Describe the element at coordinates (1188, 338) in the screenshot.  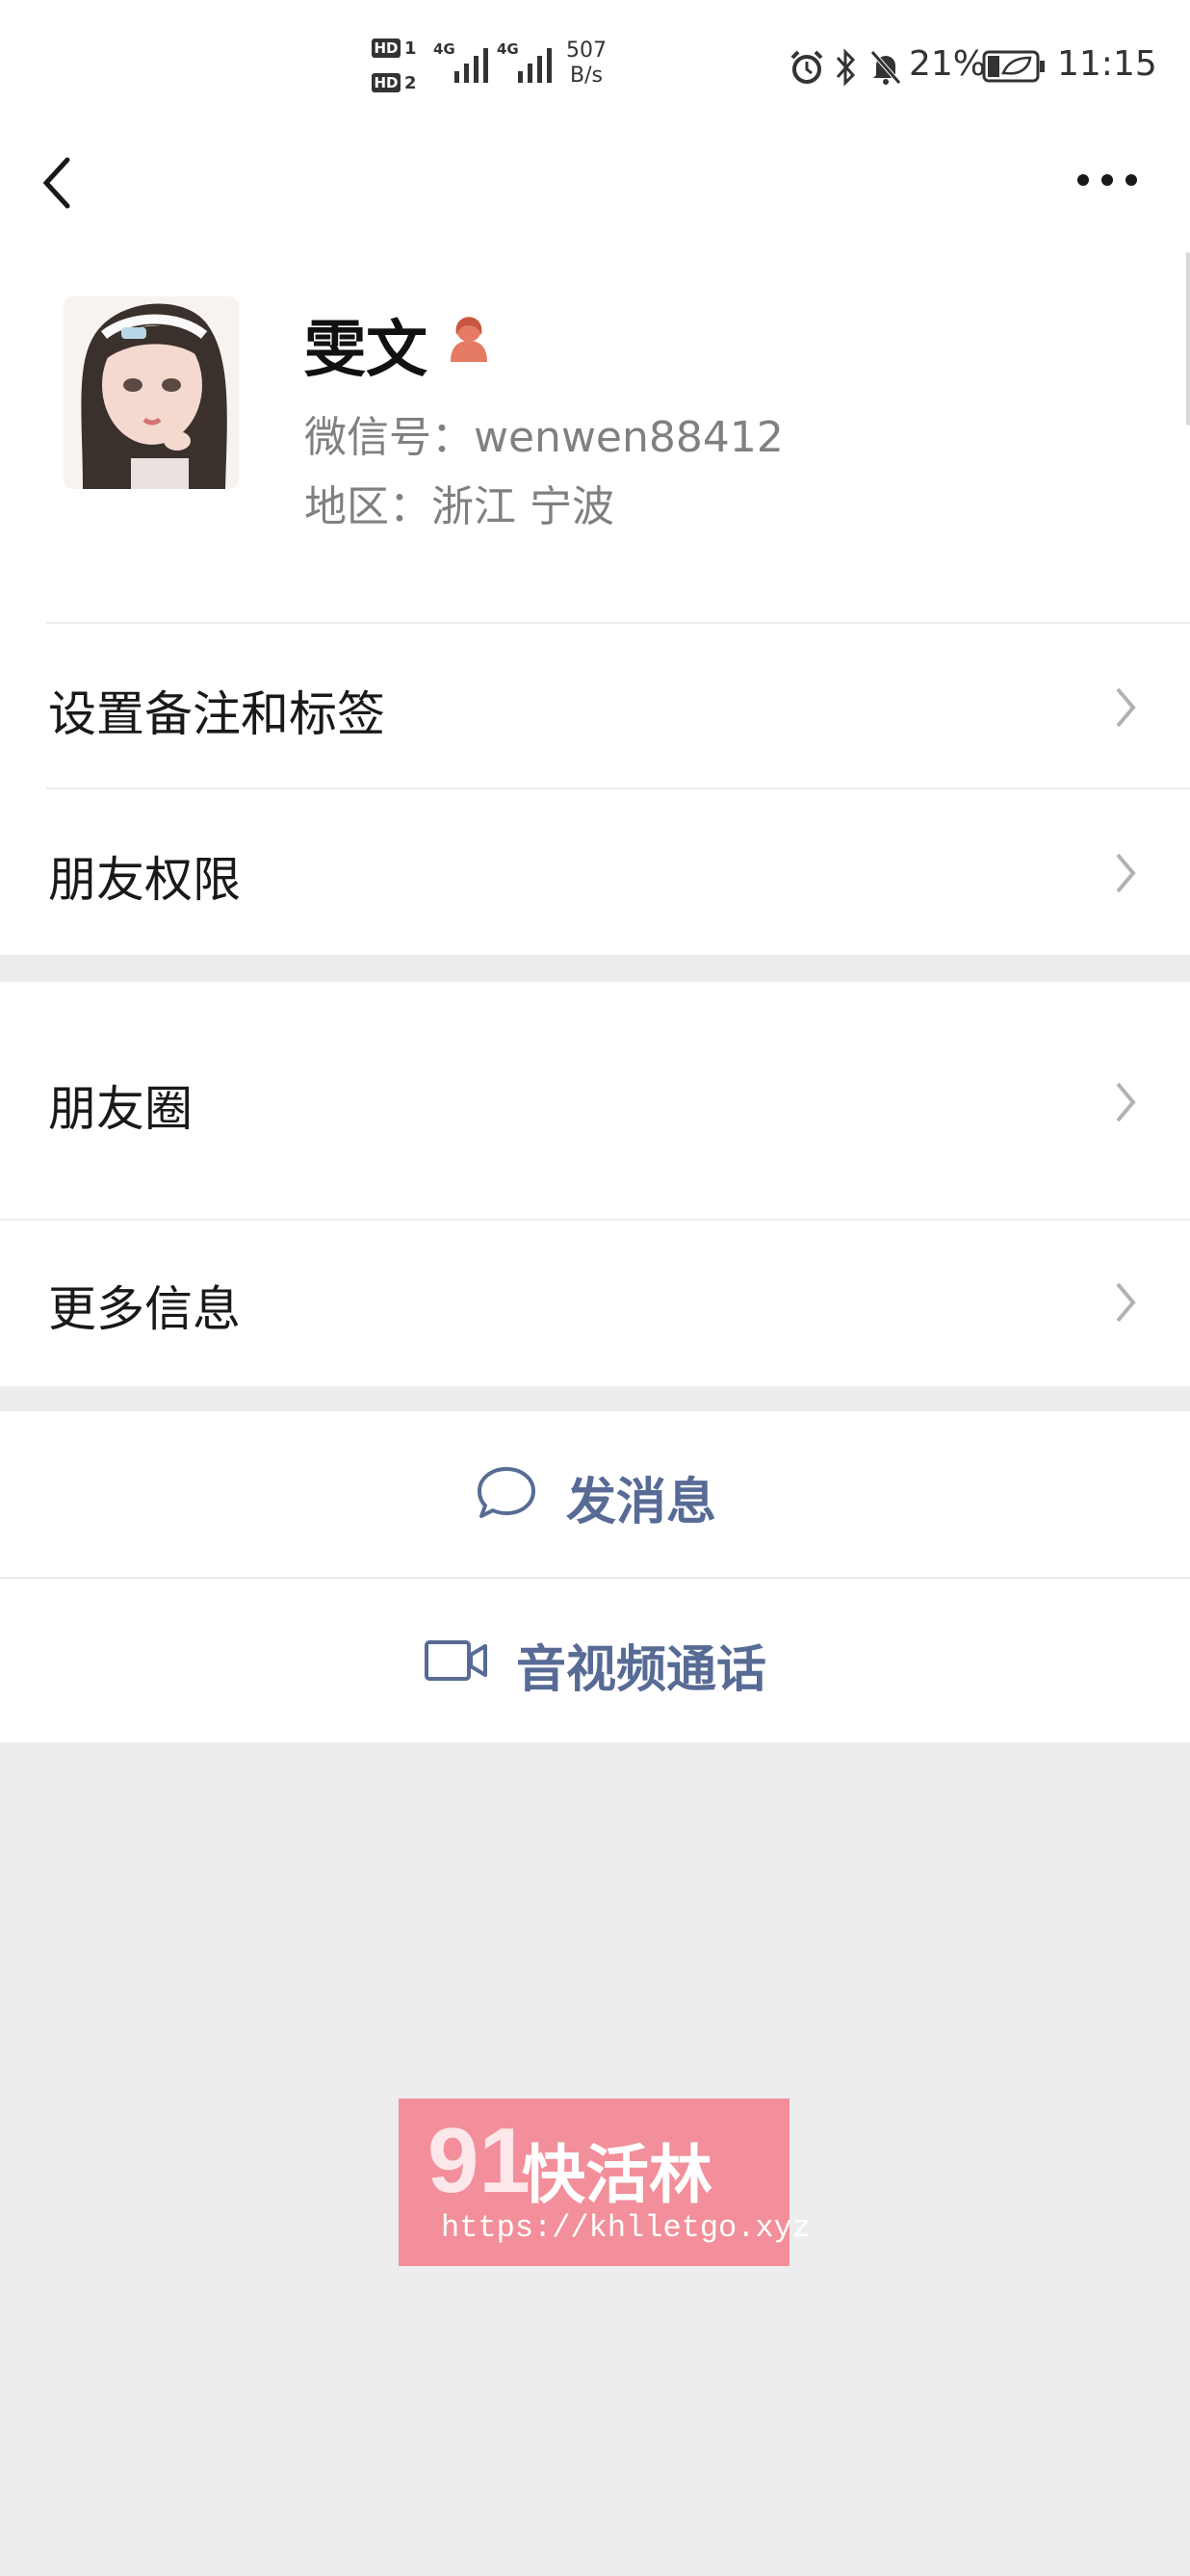
I see `scrollbar` at that location.